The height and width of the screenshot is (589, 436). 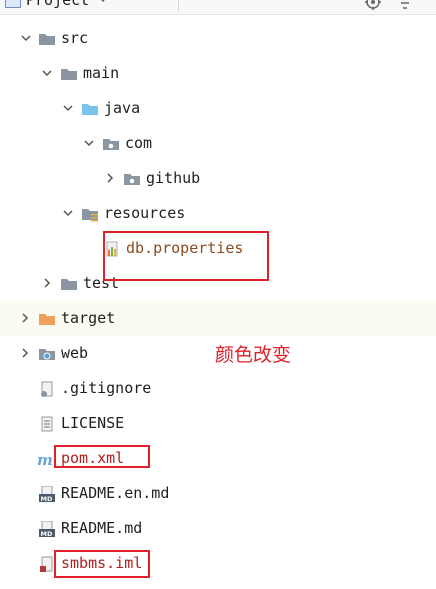 I want to click on tree-item-src: src, so click(x=218, y=38).